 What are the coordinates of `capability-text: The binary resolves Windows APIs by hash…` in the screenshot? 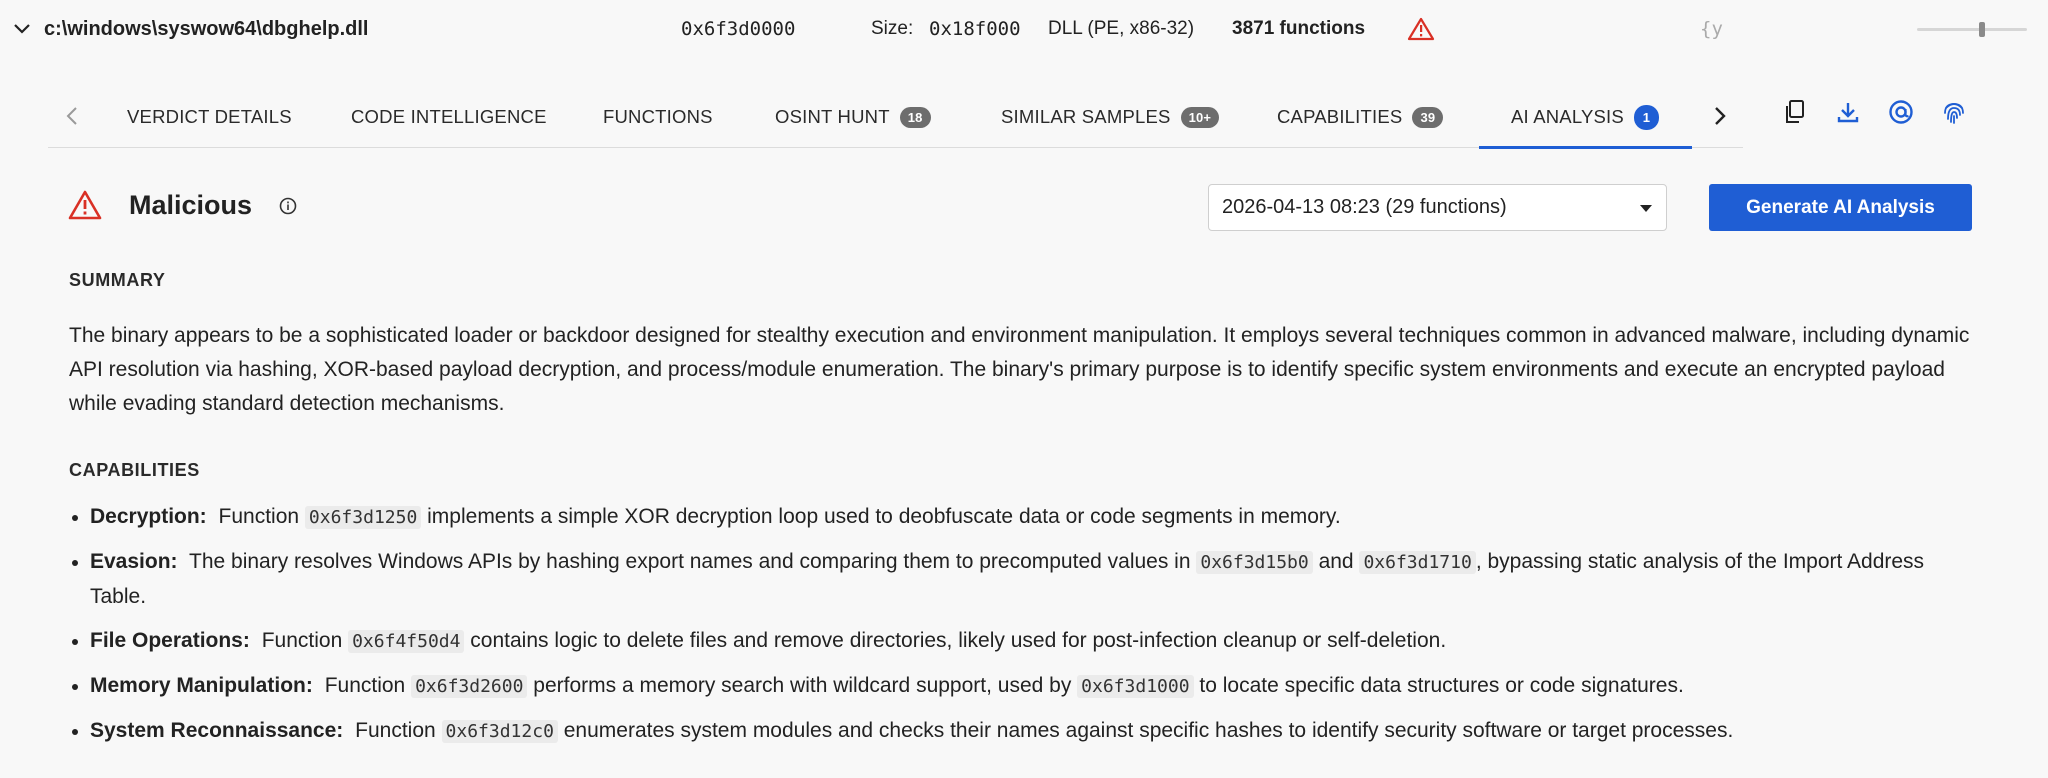 It's located at (693, 561).